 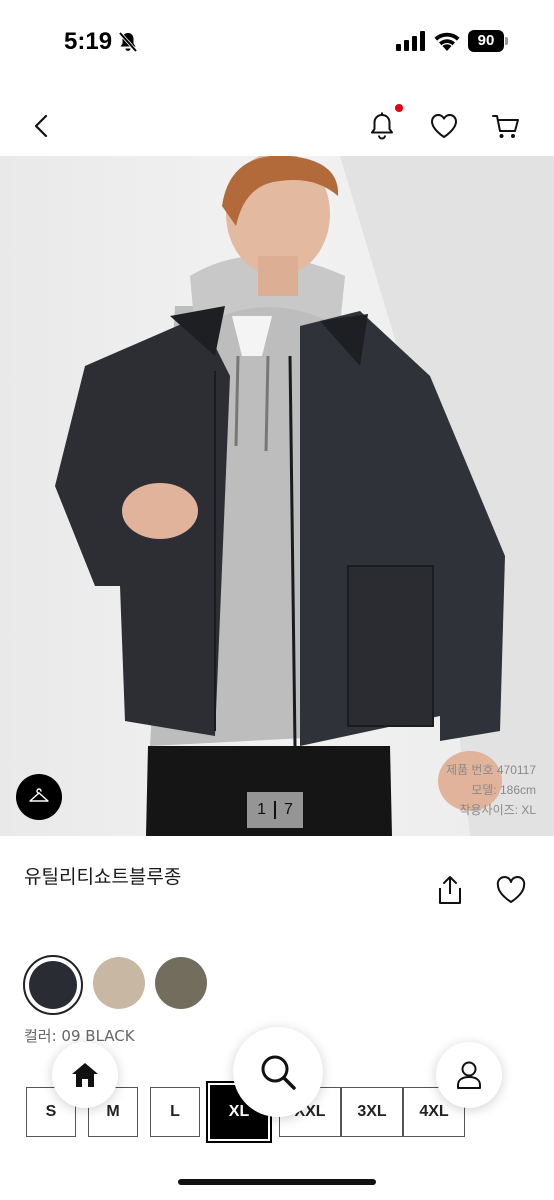 What do you see at coordinates (399, 108) in the screenshot?
I see `notification-dot` at bounding box center [399, 108].